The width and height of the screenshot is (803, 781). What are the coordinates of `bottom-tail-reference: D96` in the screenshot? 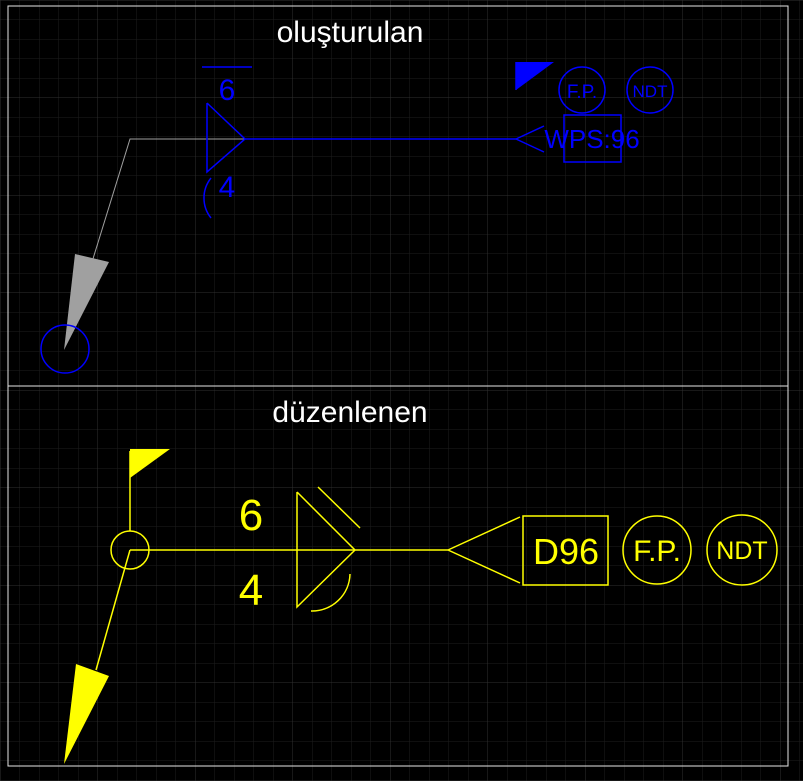 It's located at (566, 551).